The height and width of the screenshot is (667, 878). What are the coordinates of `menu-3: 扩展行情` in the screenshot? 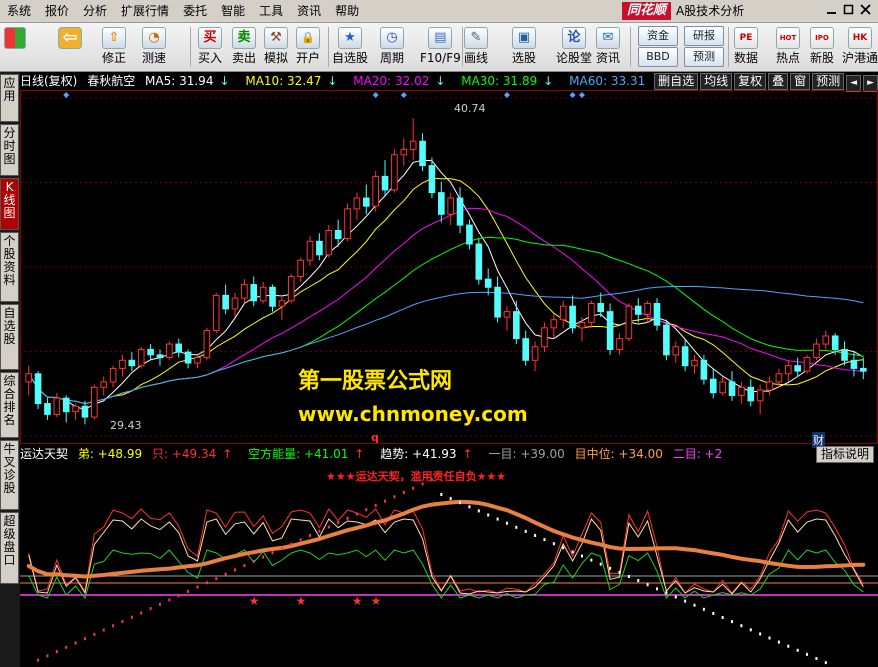 It's located at (145, 11).